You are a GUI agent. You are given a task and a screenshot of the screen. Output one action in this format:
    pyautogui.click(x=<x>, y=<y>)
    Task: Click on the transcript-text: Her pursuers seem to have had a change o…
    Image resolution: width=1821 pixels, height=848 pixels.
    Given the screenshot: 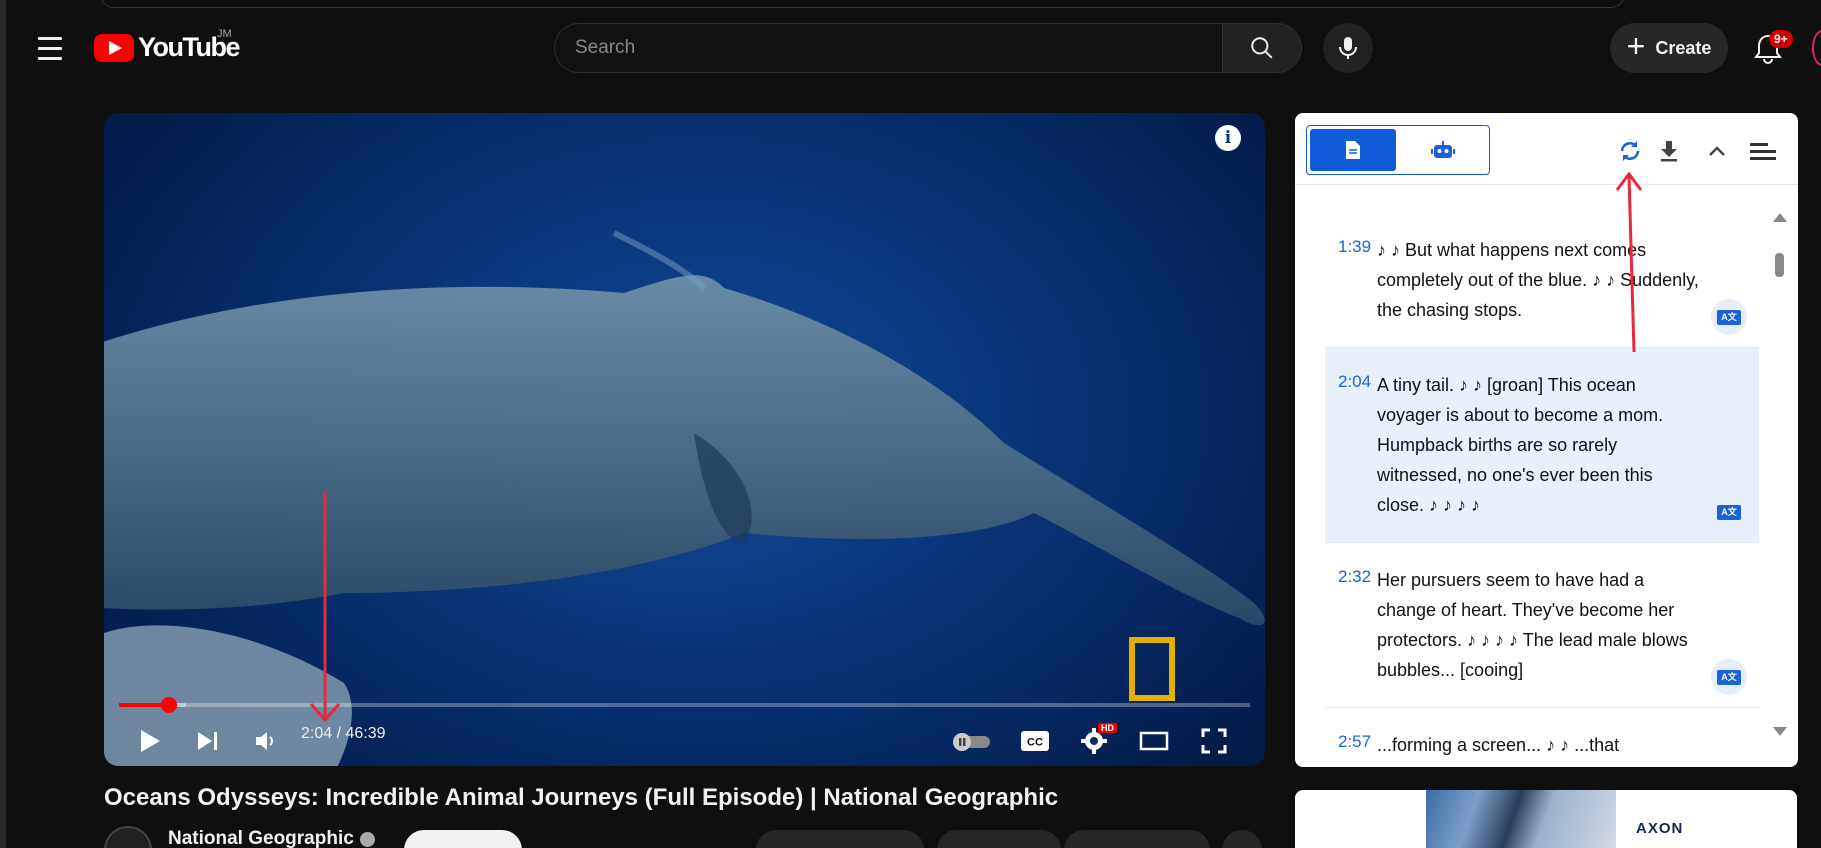 What is the action you would take?
    pyautogui.click(x=1532, y=625)
    